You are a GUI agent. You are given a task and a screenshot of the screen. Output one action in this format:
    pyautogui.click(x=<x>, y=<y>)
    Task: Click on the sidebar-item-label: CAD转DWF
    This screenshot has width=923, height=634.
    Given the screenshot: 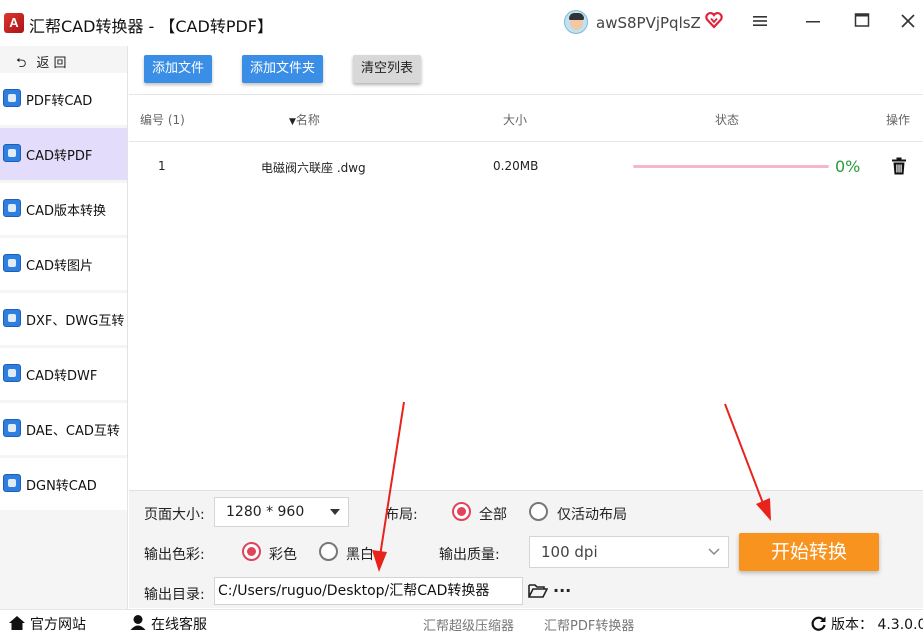 What is the action you would take?
    pyautogui.click(x=62, y=376)
    